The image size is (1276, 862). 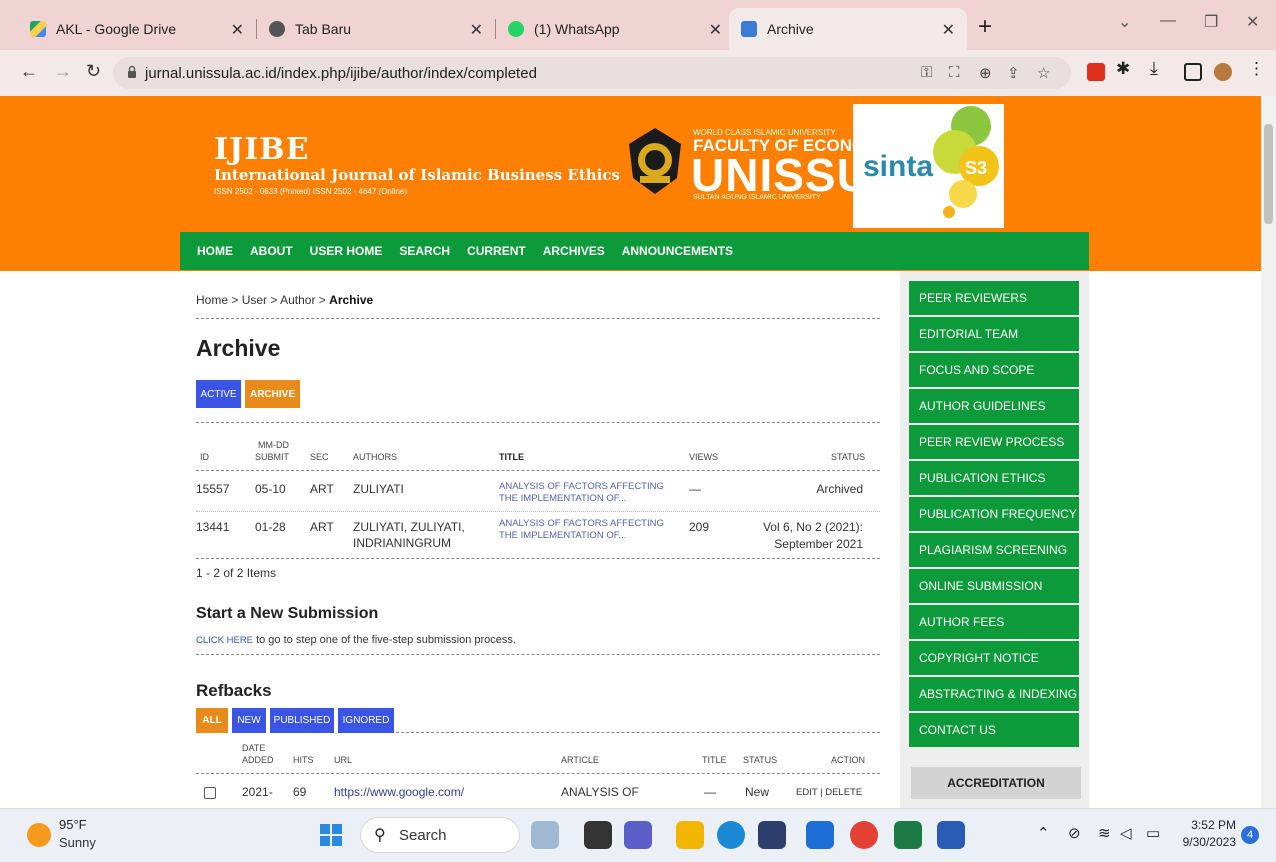 I want to click on sidebar-item-copyright-notice: COPYRIGHT NOTICE, so click(x=994, y=658).